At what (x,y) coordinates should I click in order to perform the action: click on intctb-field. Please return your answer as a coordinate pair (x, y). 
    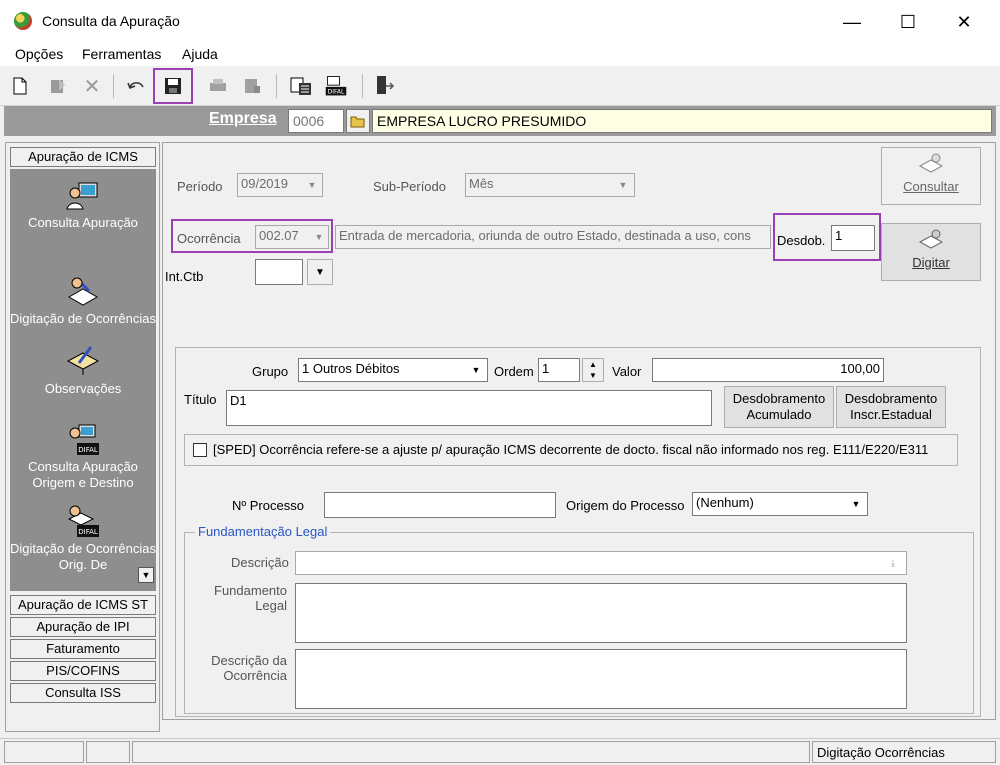
    Looking at the image, I should click on (279, 272).